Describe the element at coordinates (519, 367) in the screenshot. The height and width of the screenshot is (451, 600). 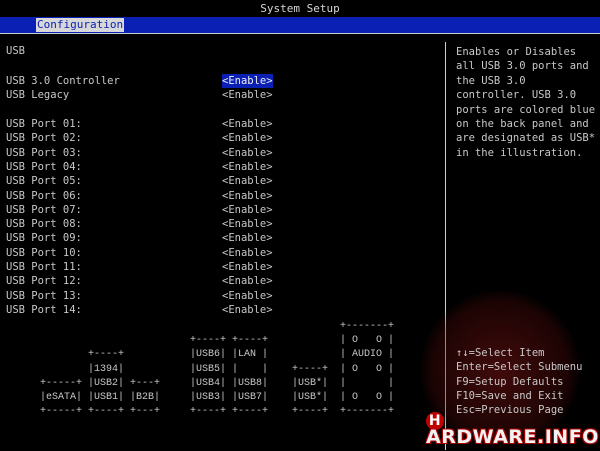
I see `key-select-submenu: Enter=Select Submenu` at that location.